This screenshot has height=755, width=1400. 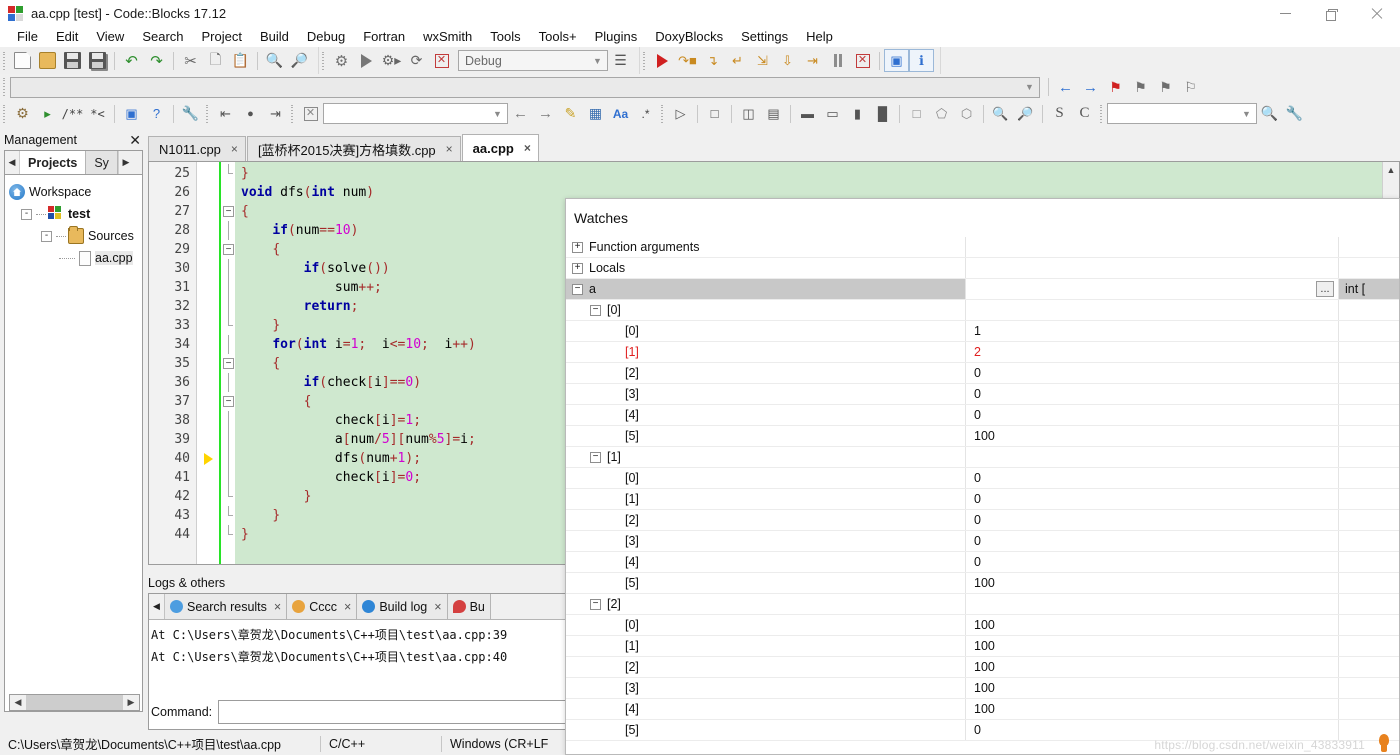 I want to click on close-icon: ×, so click(x=234, y=149).